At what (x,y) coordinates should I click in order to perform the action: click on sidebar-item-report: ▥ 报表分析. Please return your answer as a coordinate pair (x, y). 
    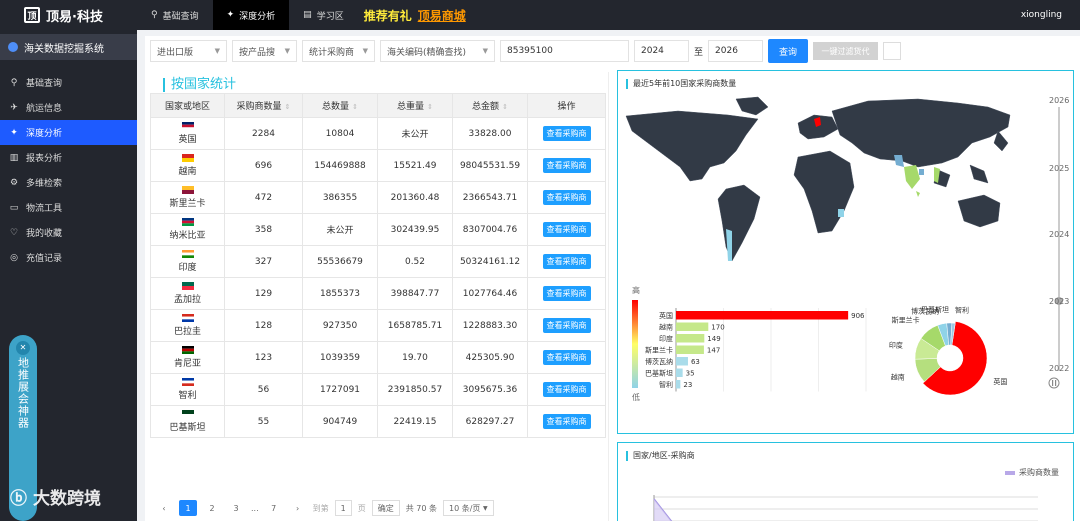
    Looking at the image, I should click on (68, 157).